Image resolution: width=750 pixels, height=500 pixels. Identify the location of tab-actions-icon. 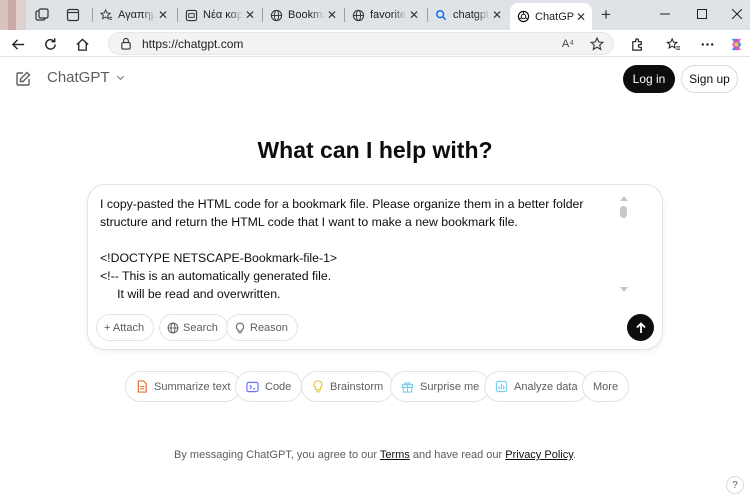
(73, 15).